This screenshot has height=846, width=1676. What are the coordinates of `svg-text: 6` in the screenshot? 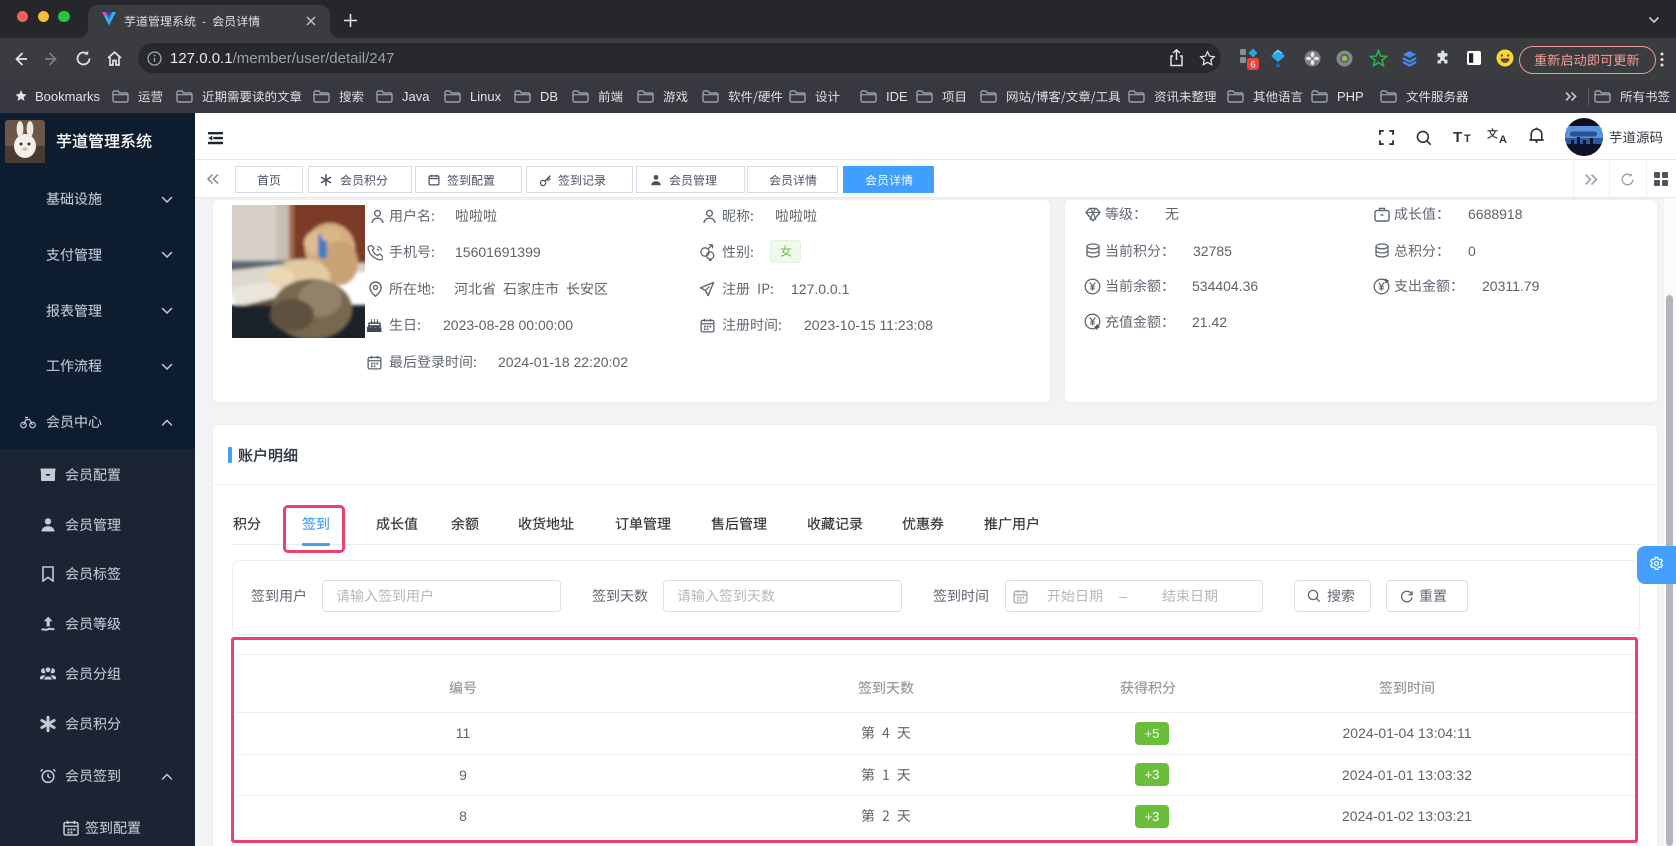 It's located at (1252, 65).